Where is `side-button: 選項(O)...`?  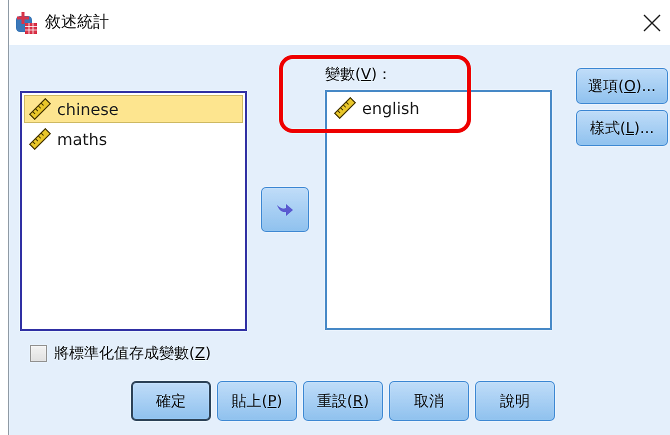 side-button: 選項(O)... is located at coordinates (622, 86).